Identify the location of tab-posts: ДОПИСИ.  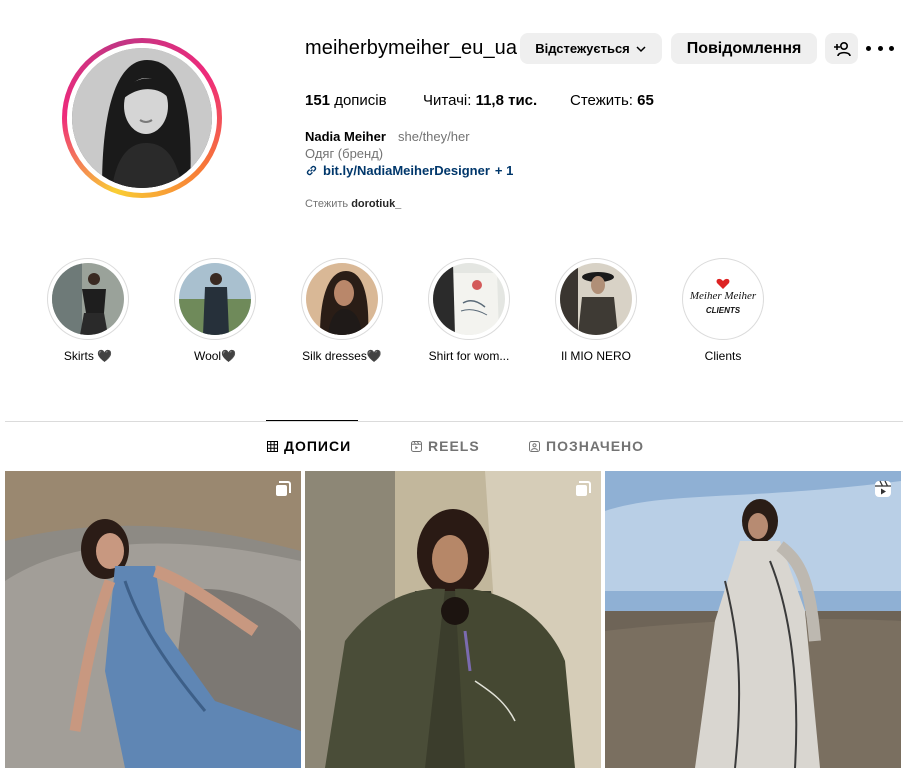
(309, 446).